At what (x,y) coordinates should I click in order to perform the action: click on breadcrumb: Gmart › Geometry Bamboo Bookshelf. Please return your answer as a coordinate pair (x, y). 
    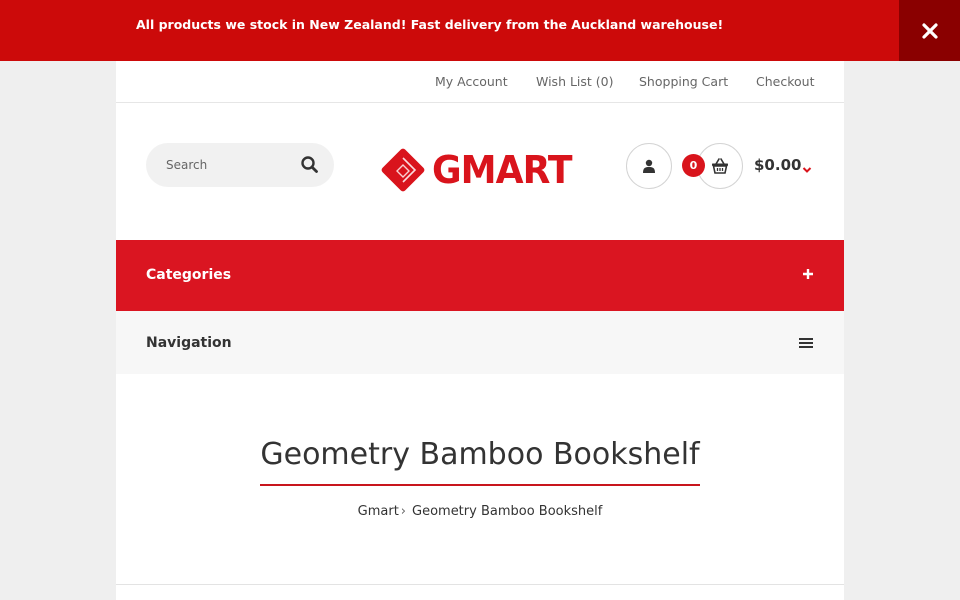
    Looking at the image, I should click on (480, 511).